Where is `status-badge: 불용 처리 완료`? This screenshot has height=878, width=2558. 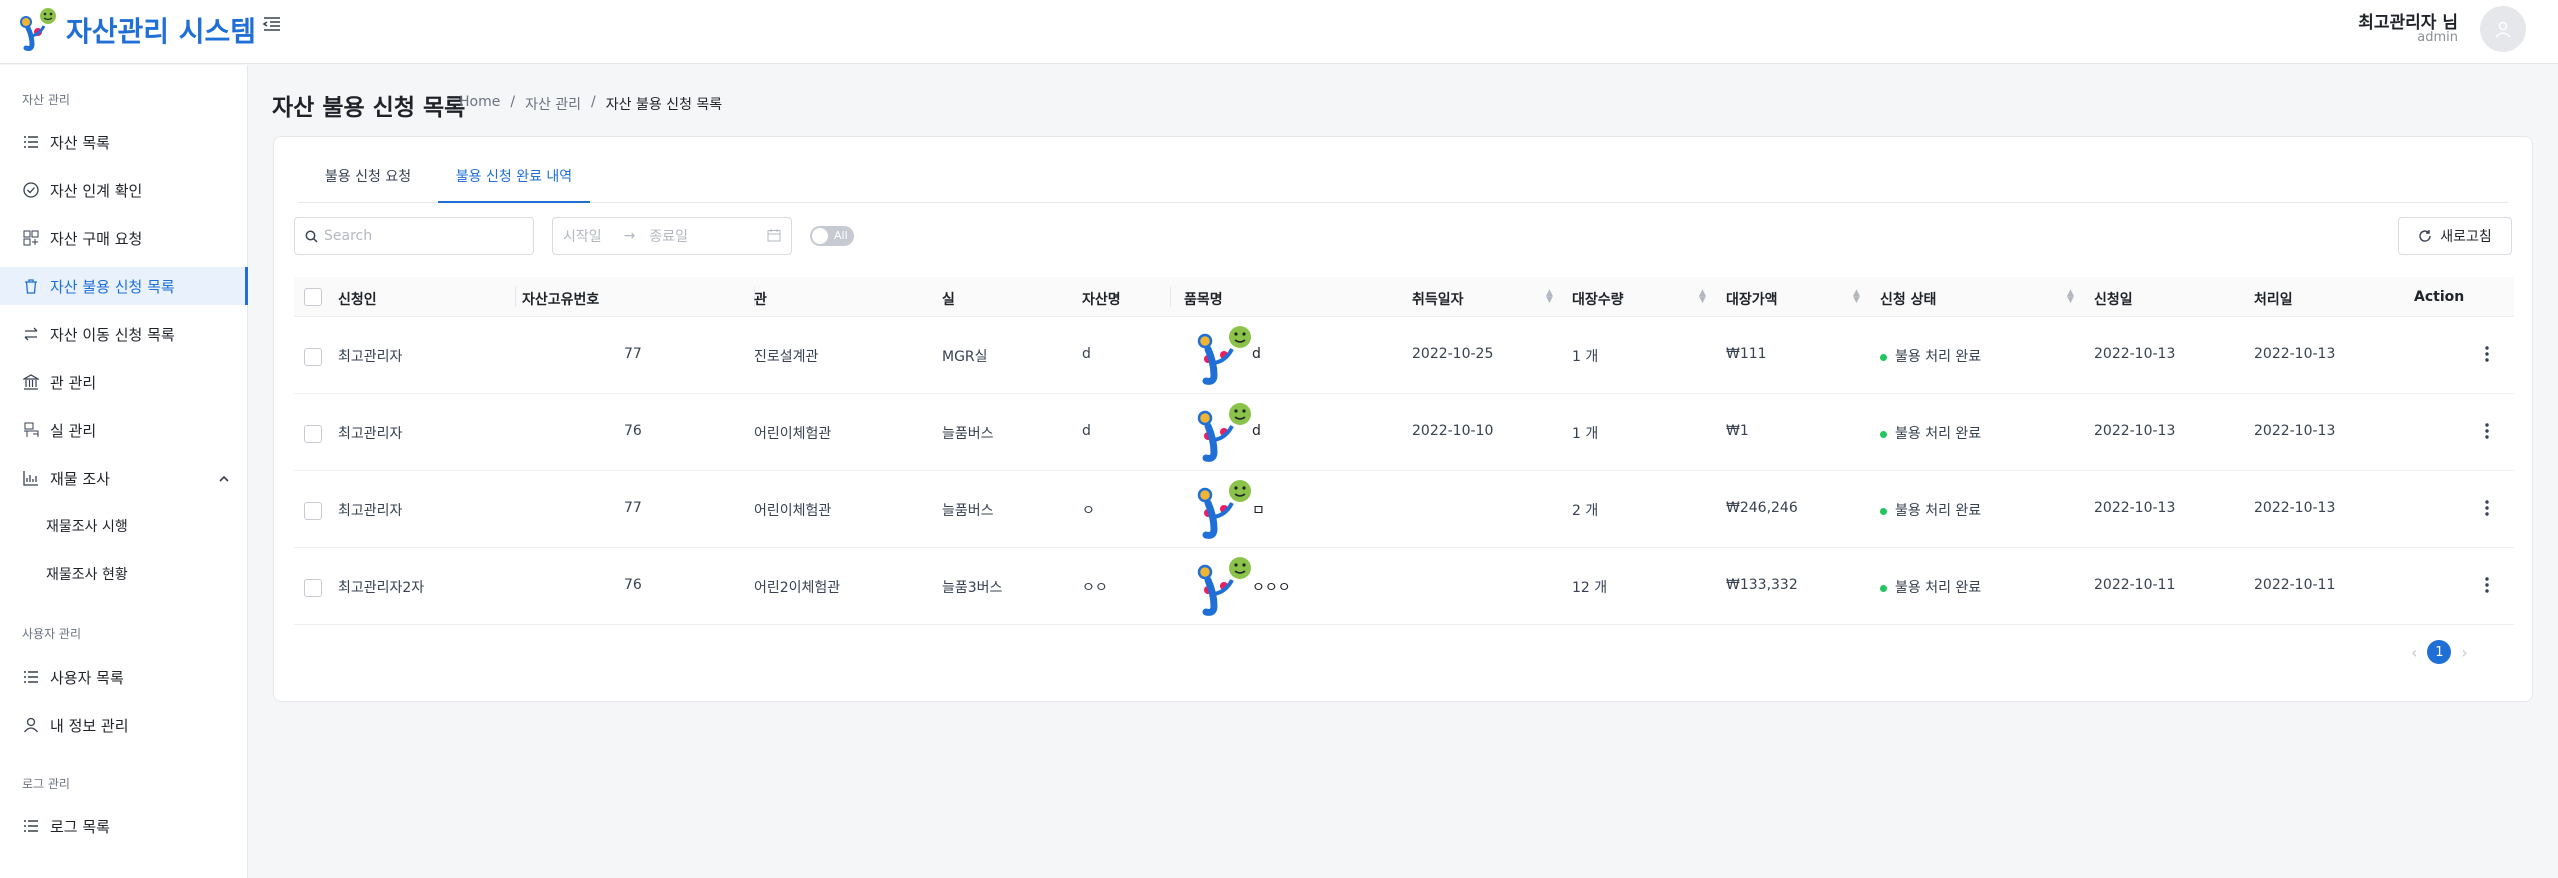 status-badge: 불용 처리 완료 is located at coordinates (1930, 356).